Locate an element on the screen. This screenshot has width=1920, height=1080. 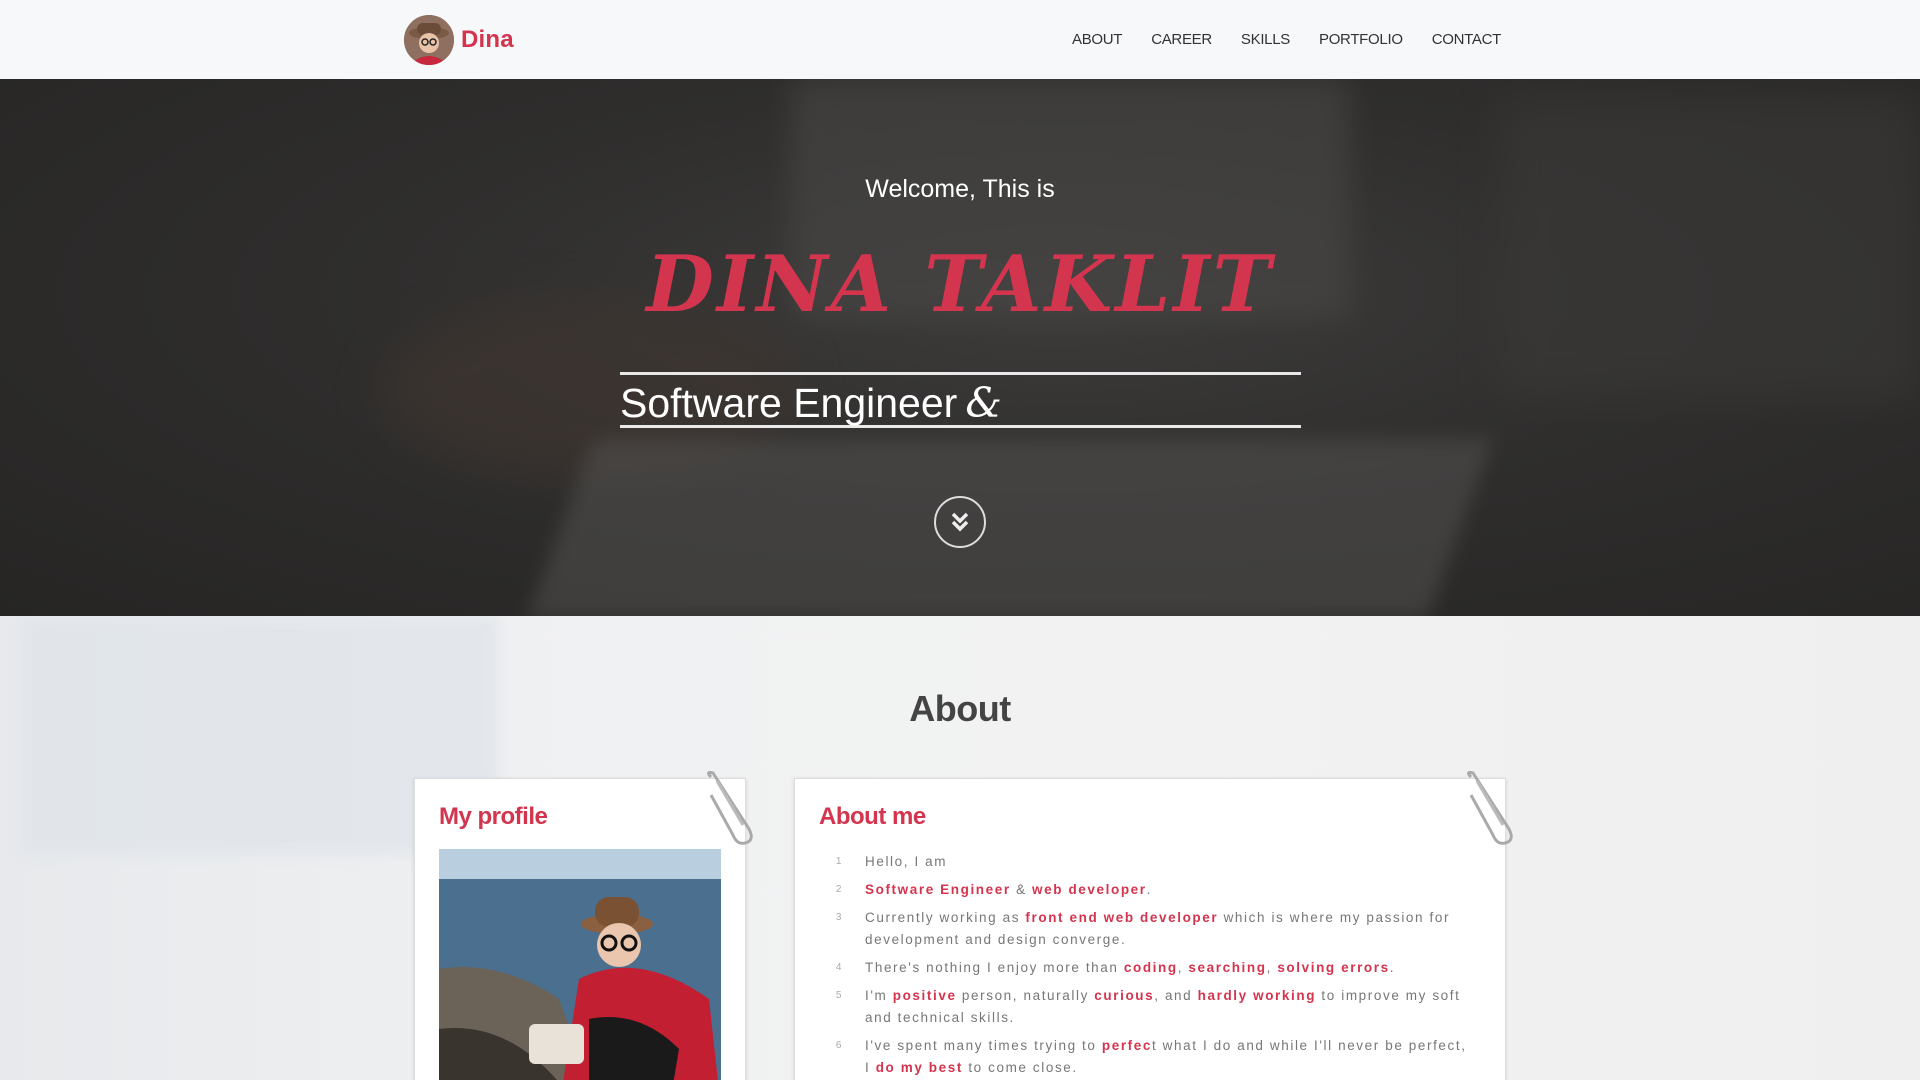
hero-name: DINA TAKLIT is located at coordinates (960, 284).